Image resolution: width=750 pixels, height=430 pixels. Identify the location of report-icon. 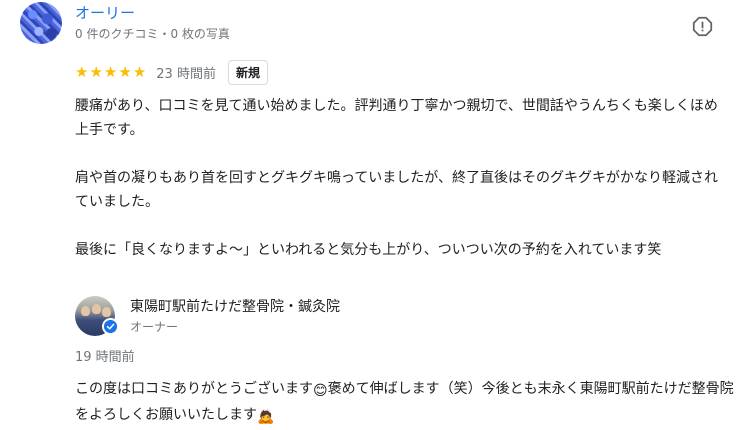
(702, 26).